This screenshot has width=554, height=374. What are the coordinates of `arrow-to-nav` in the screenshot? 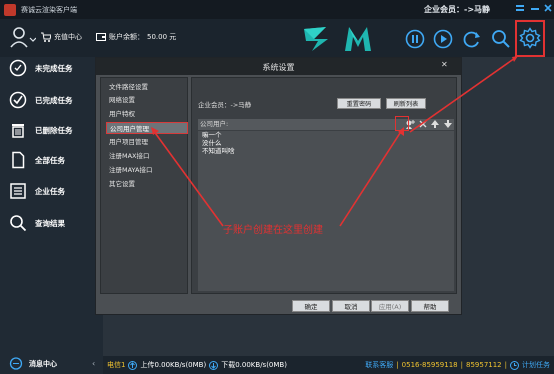 It's located at (188, 178).